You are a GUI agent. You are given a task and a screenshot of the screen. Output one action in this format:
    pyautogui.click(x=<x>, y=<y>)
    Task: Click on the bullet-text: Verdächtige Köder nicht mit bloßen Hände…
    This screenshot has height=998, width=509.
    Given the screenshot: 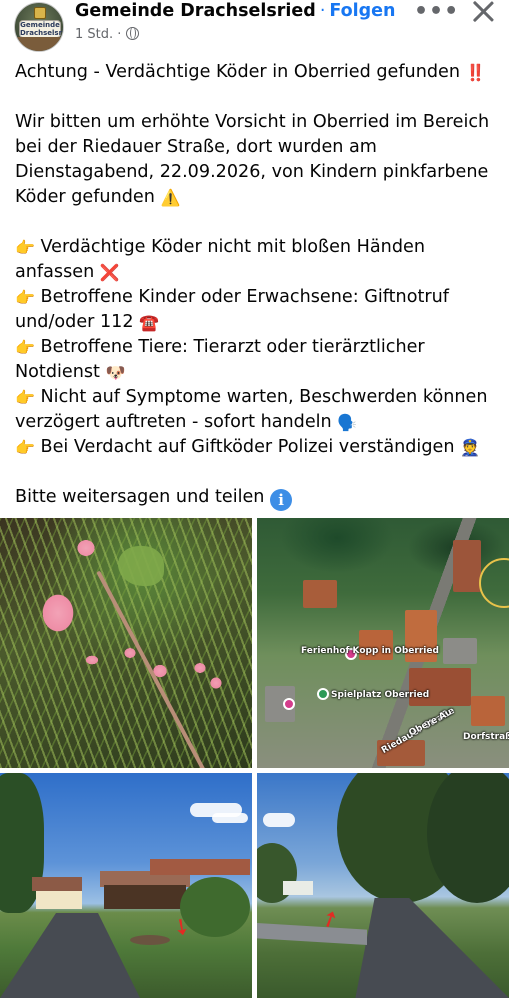 What is the action you would take?
    pyautogui.click(x=220, y=259)
    